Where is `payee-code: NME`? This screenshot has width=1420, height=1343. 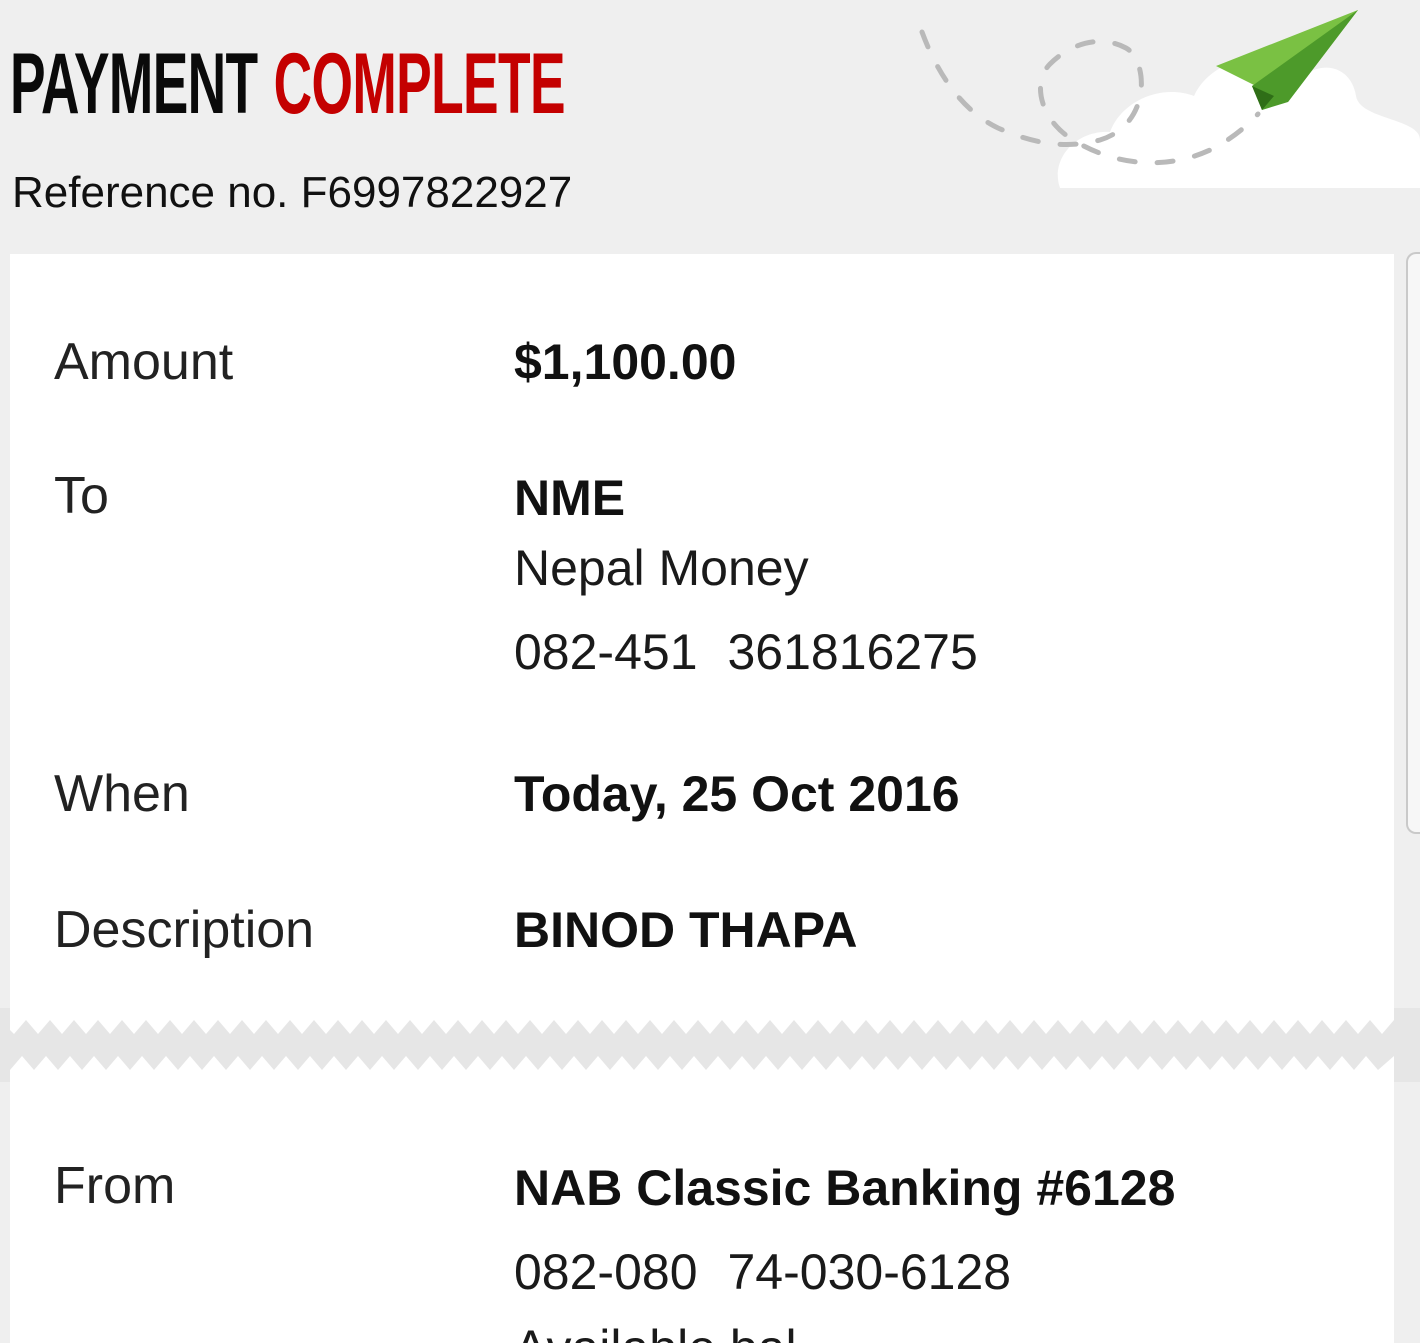 payee-code: NME is located at coordinates (570, 498).